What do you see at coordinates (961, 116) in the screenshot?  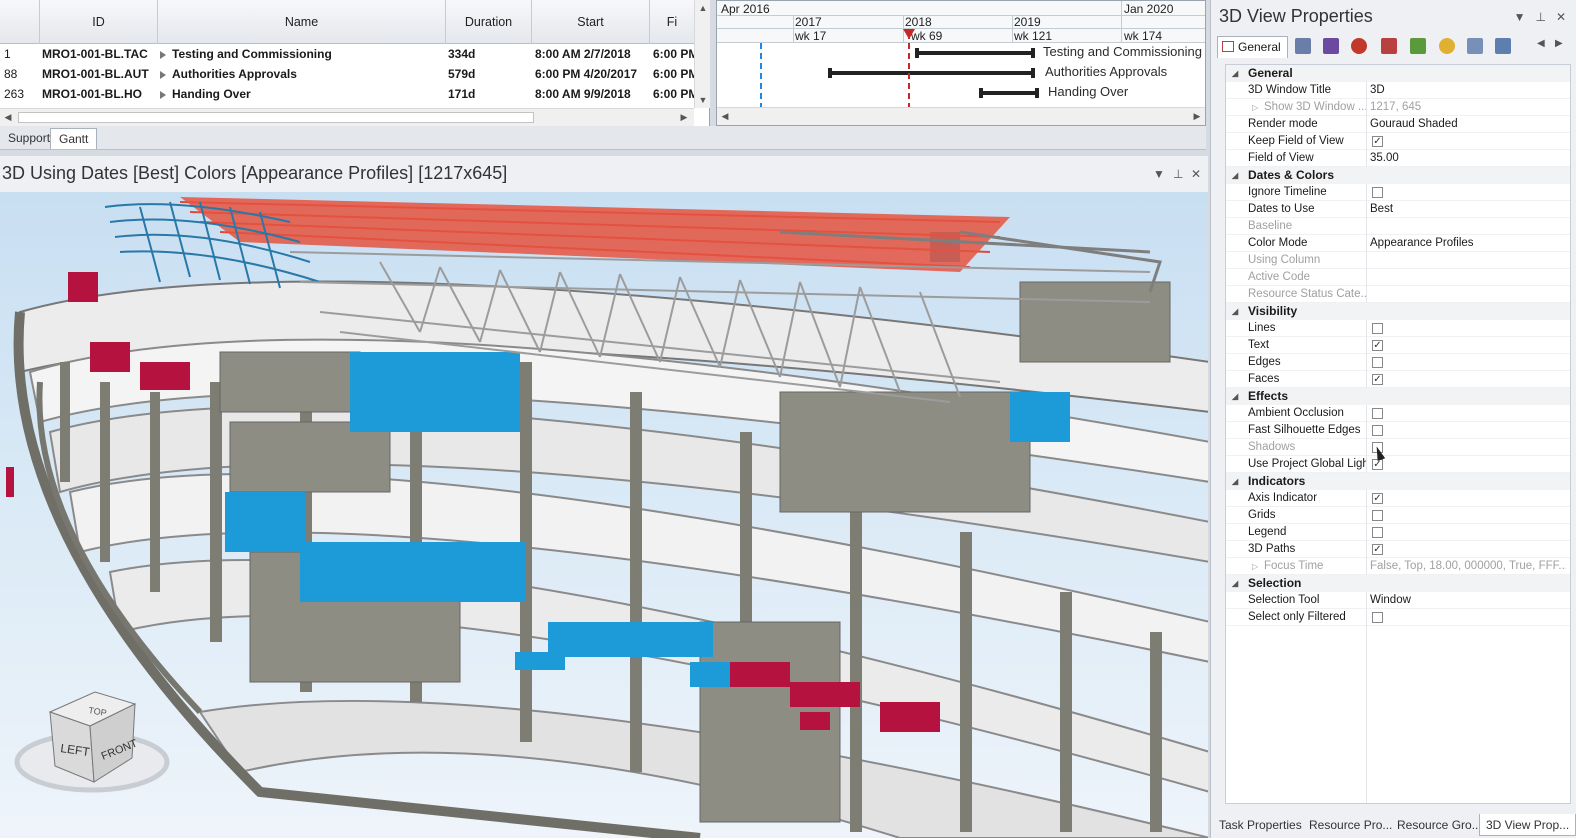 I see `gantt-horizontal-scrollbar: ◀ ▶` at bounding box center [961, 116].